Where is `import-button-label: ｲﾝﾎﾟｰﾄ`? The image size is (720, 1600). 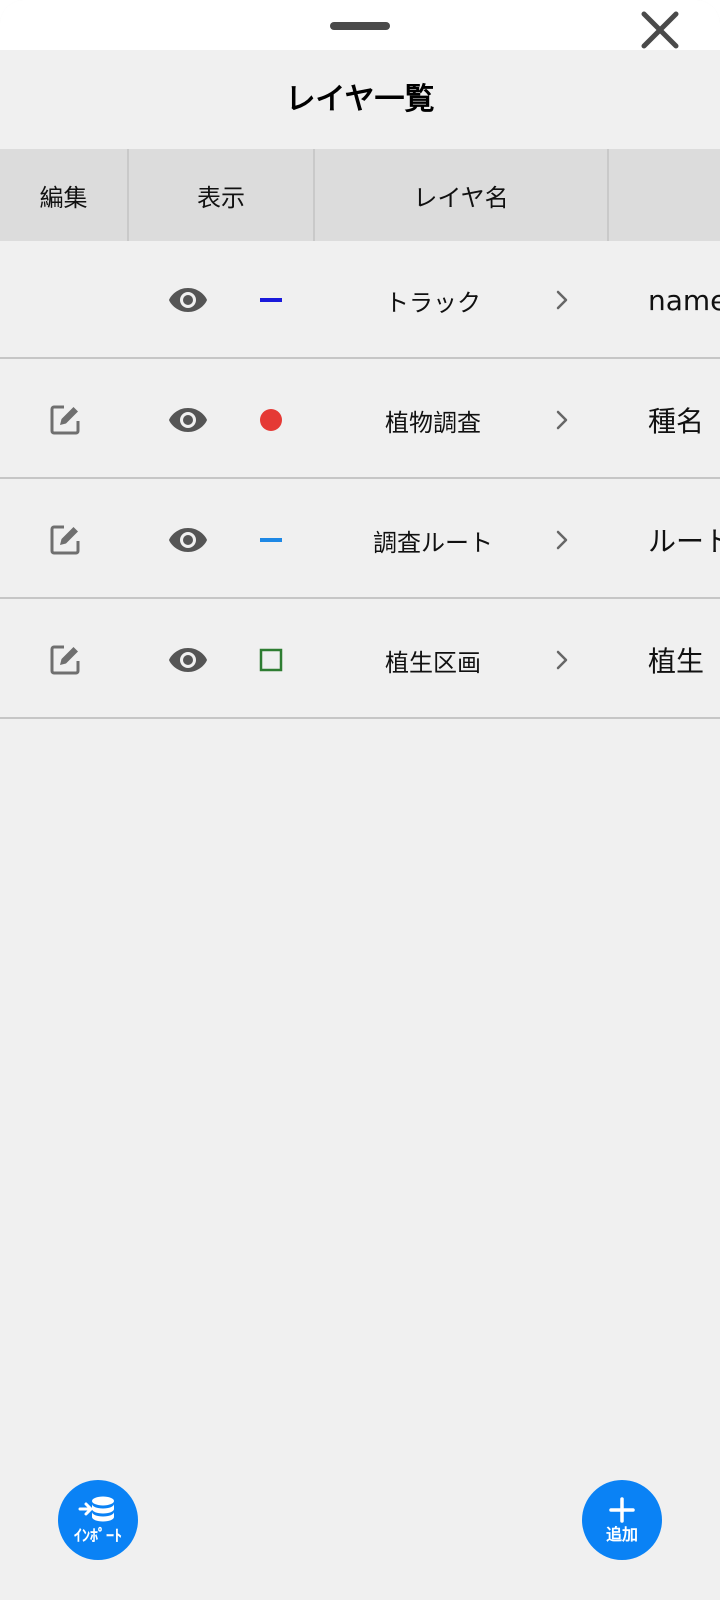
import-button-label: ｲﾝﾎﾟｰﾄ is located at coordinates (97, 1535).